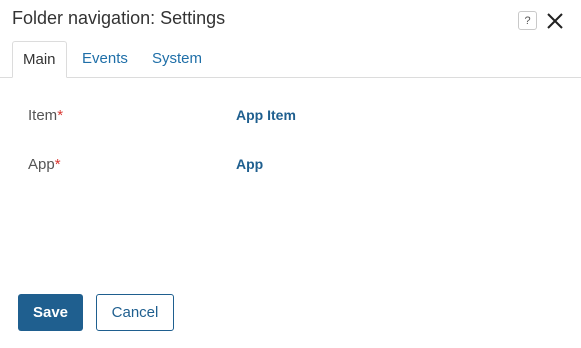 This screenshot has height=348, width=581. I want to click on tab-bar: Main Events System, so click(290, 59).